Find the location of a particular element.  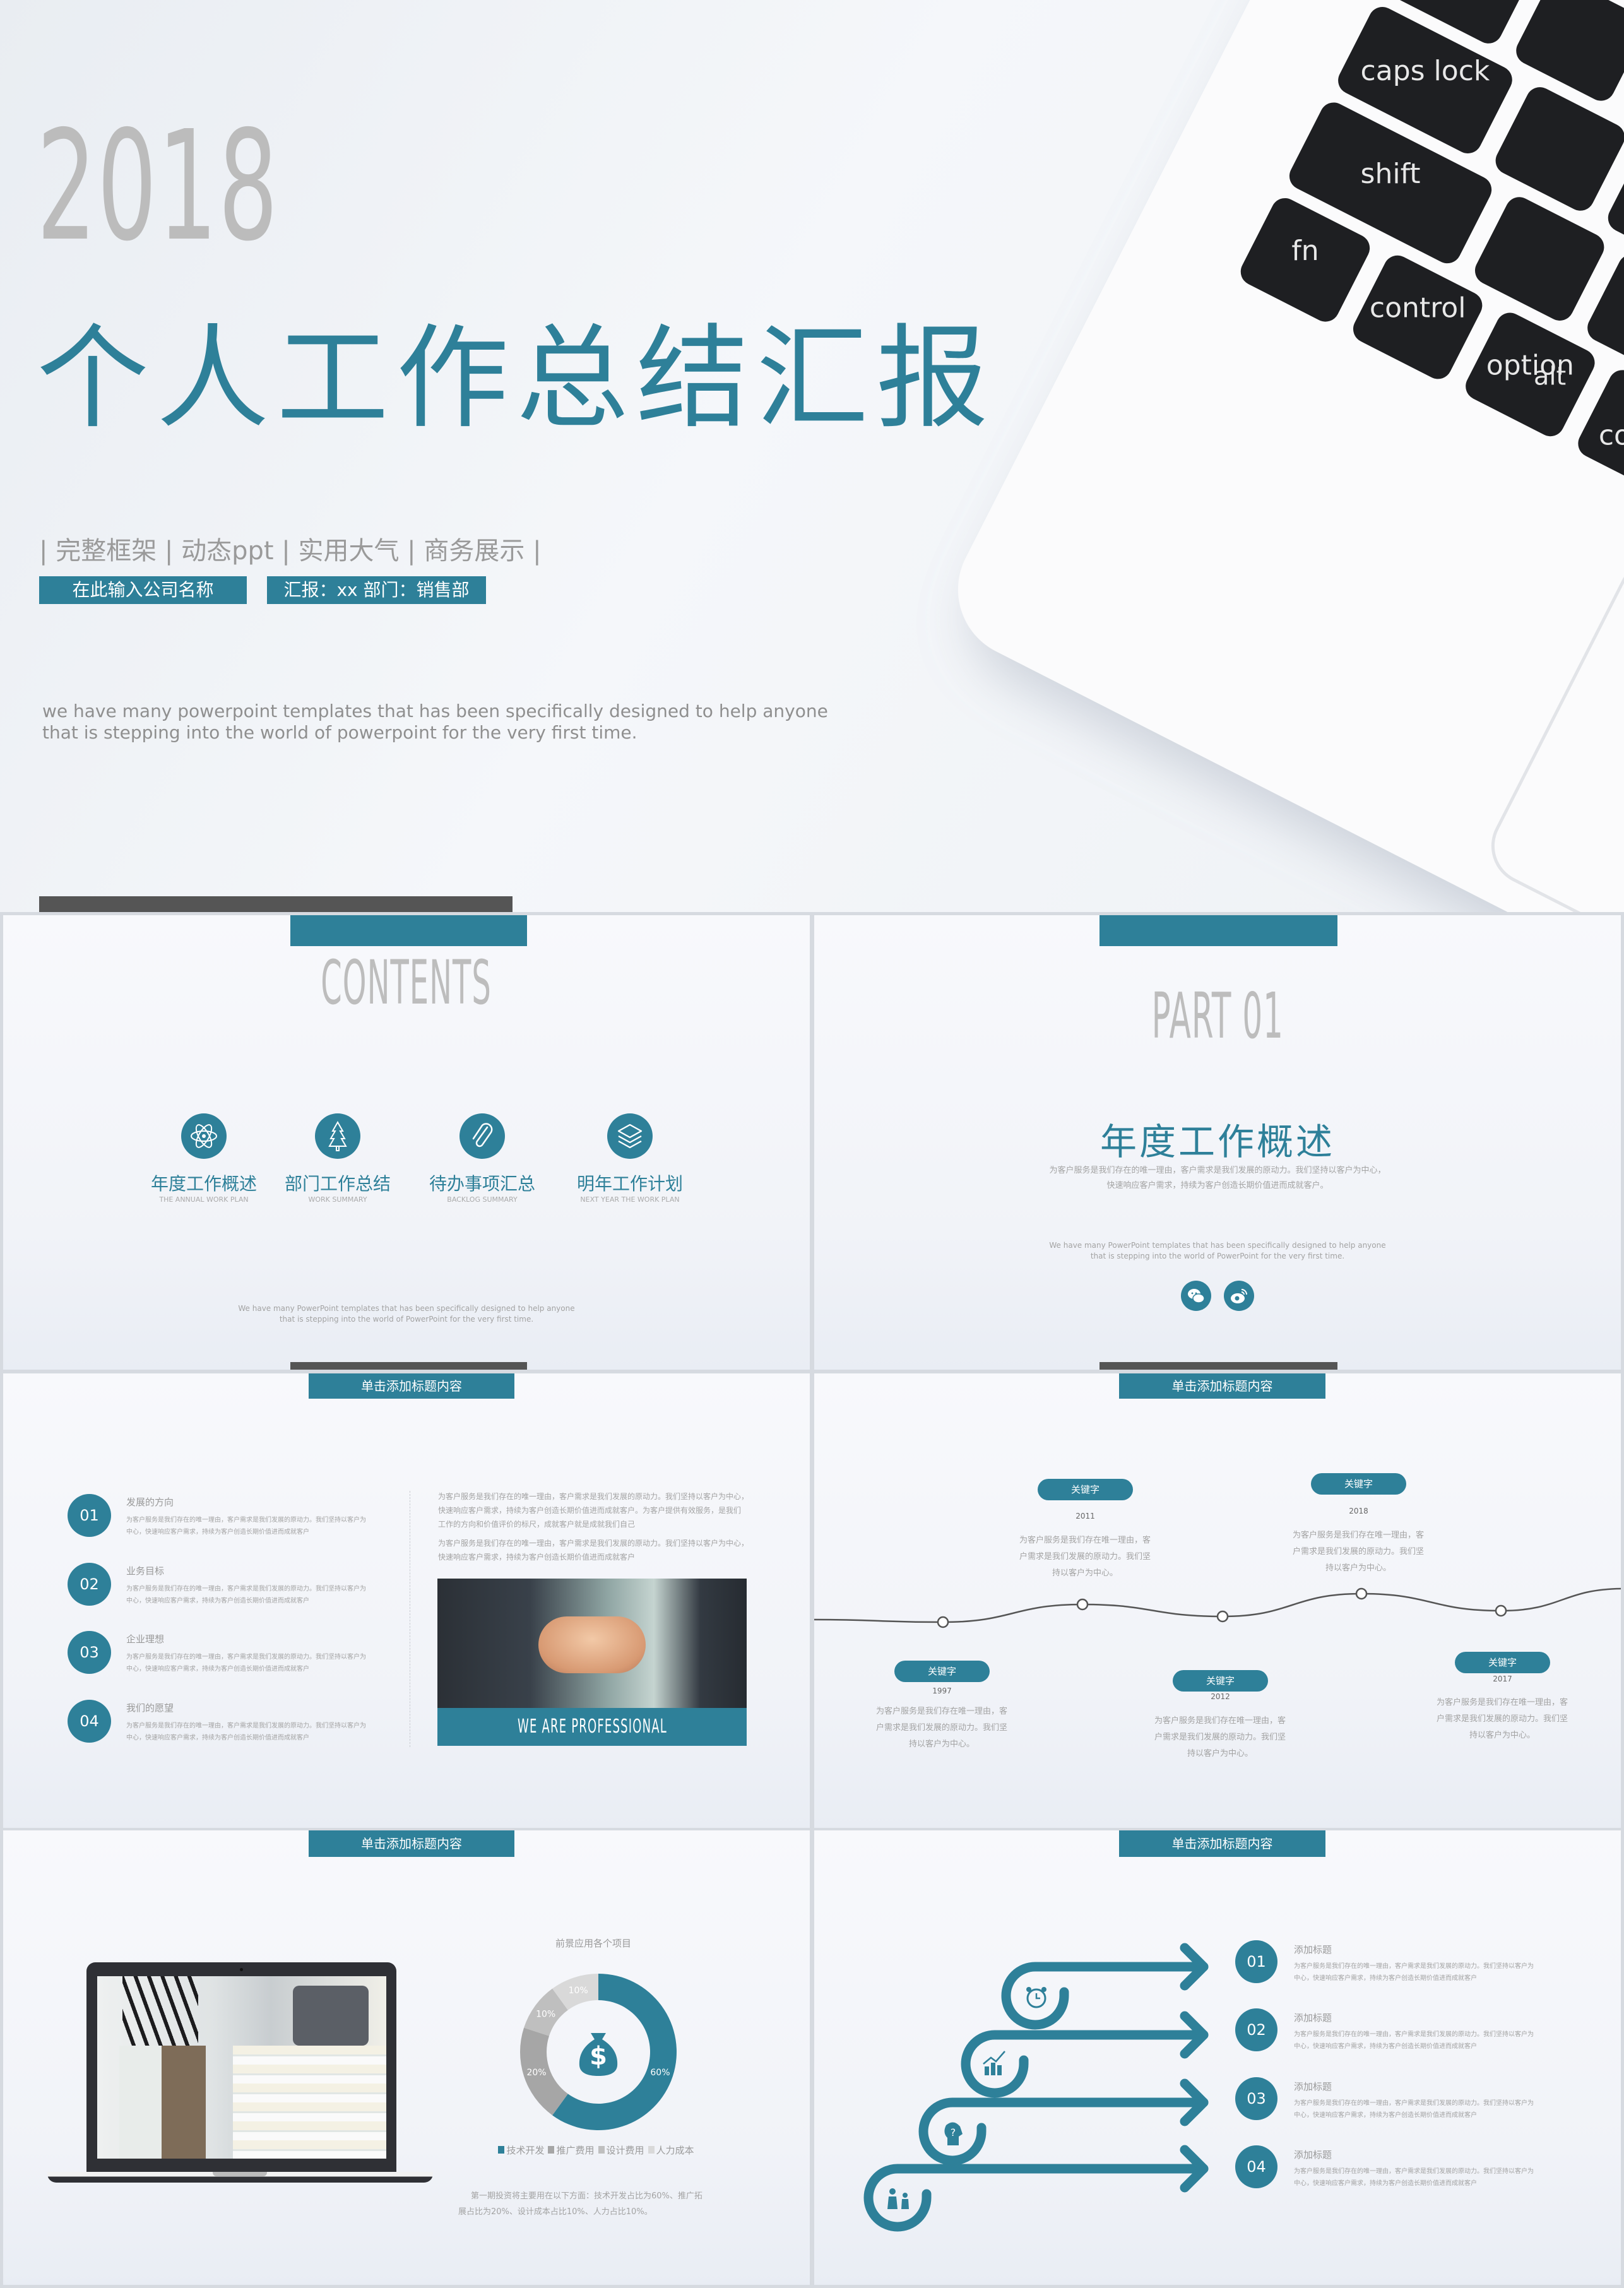

cover-subtitle: | 完整框架 | 动态ppt | 实用大气 | 商务展示 | is located at coordinates (290, 551).